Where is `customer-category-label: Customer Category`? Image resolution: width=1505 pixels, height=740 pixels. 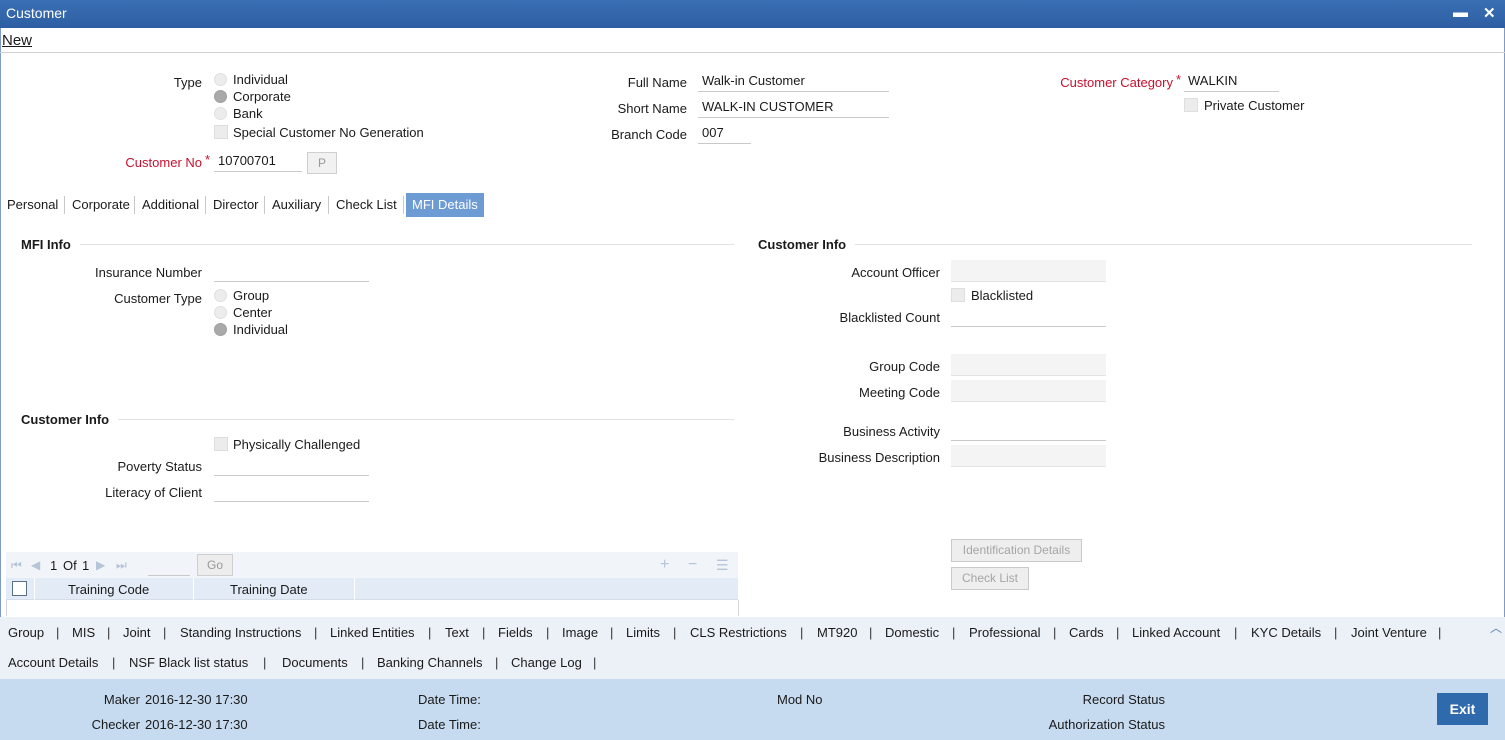
customer-category-label: Customer Category is located at coordinates (1091, 82).